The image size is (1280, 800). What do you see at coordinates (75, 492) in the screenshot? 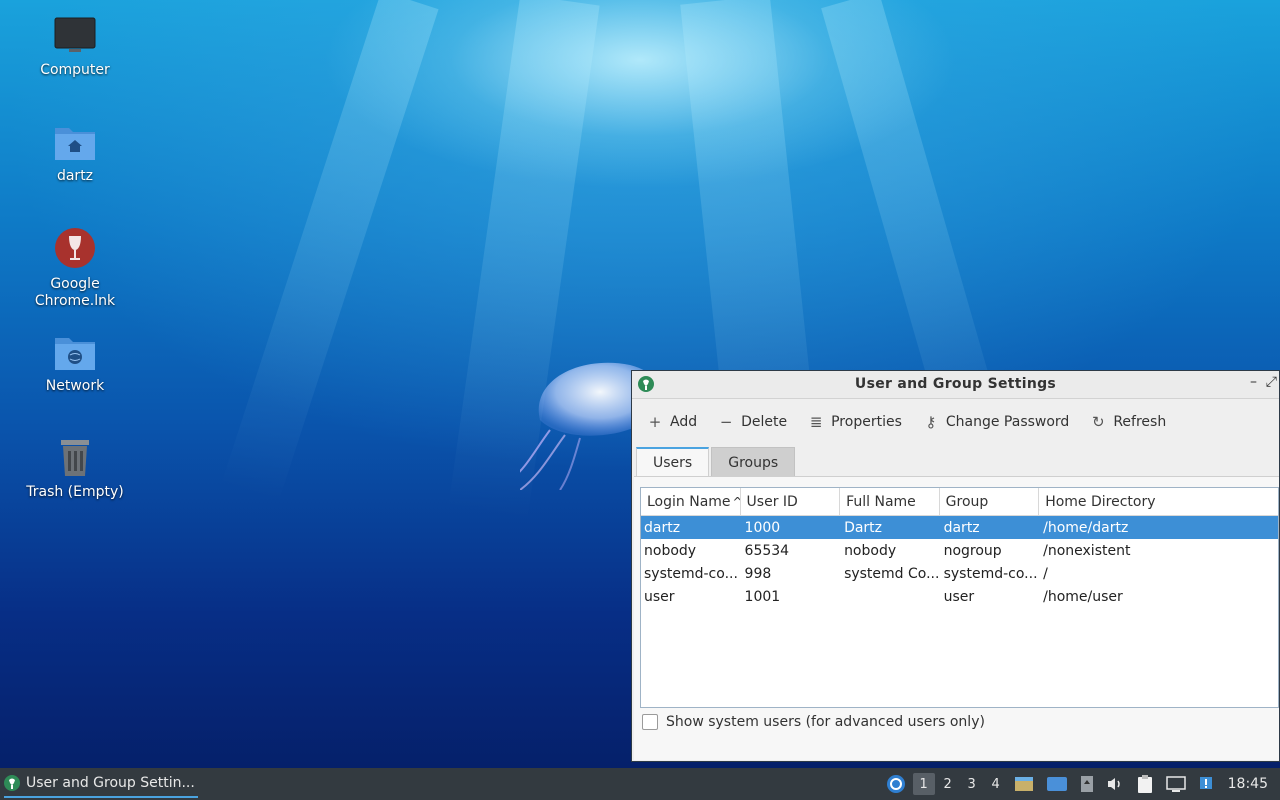
I see `desktop-icon-label: Trash (Empty)` at bounding box center [75, 492].